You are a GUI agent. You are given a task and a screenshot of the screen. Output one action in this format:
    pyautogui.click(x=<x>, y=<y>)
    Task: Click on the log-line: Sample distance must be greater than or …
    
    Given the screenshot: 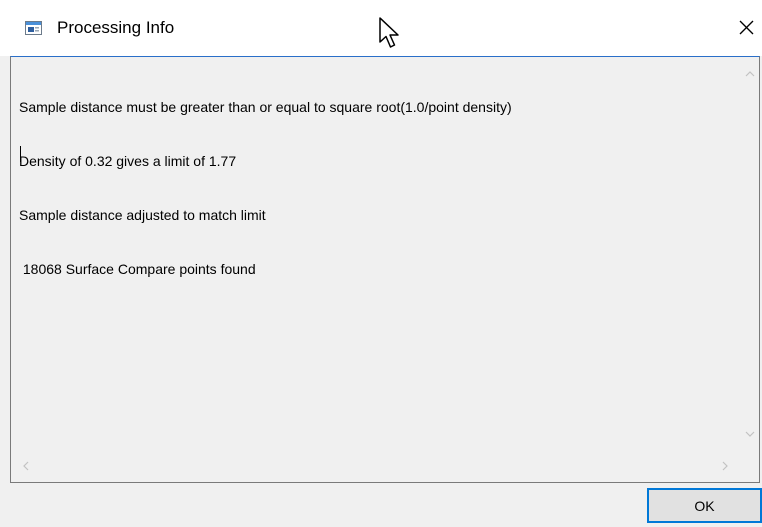 What is the action you would take?
    pyautogui.click(x=265, y=107)
    